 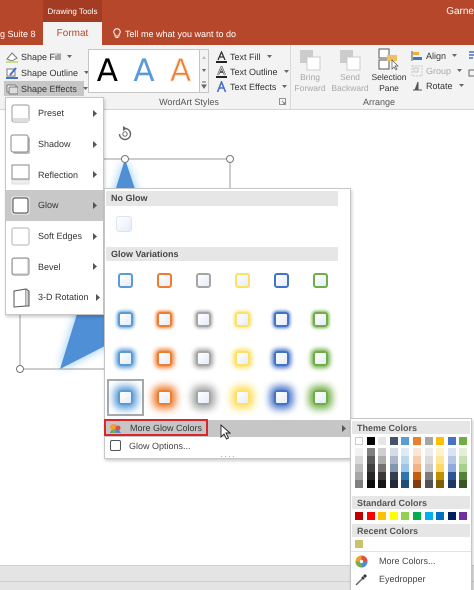 What do you see at coordinates (125, 397) in the screenshot?
I see `glow-option` at bounding box center [125, 397].